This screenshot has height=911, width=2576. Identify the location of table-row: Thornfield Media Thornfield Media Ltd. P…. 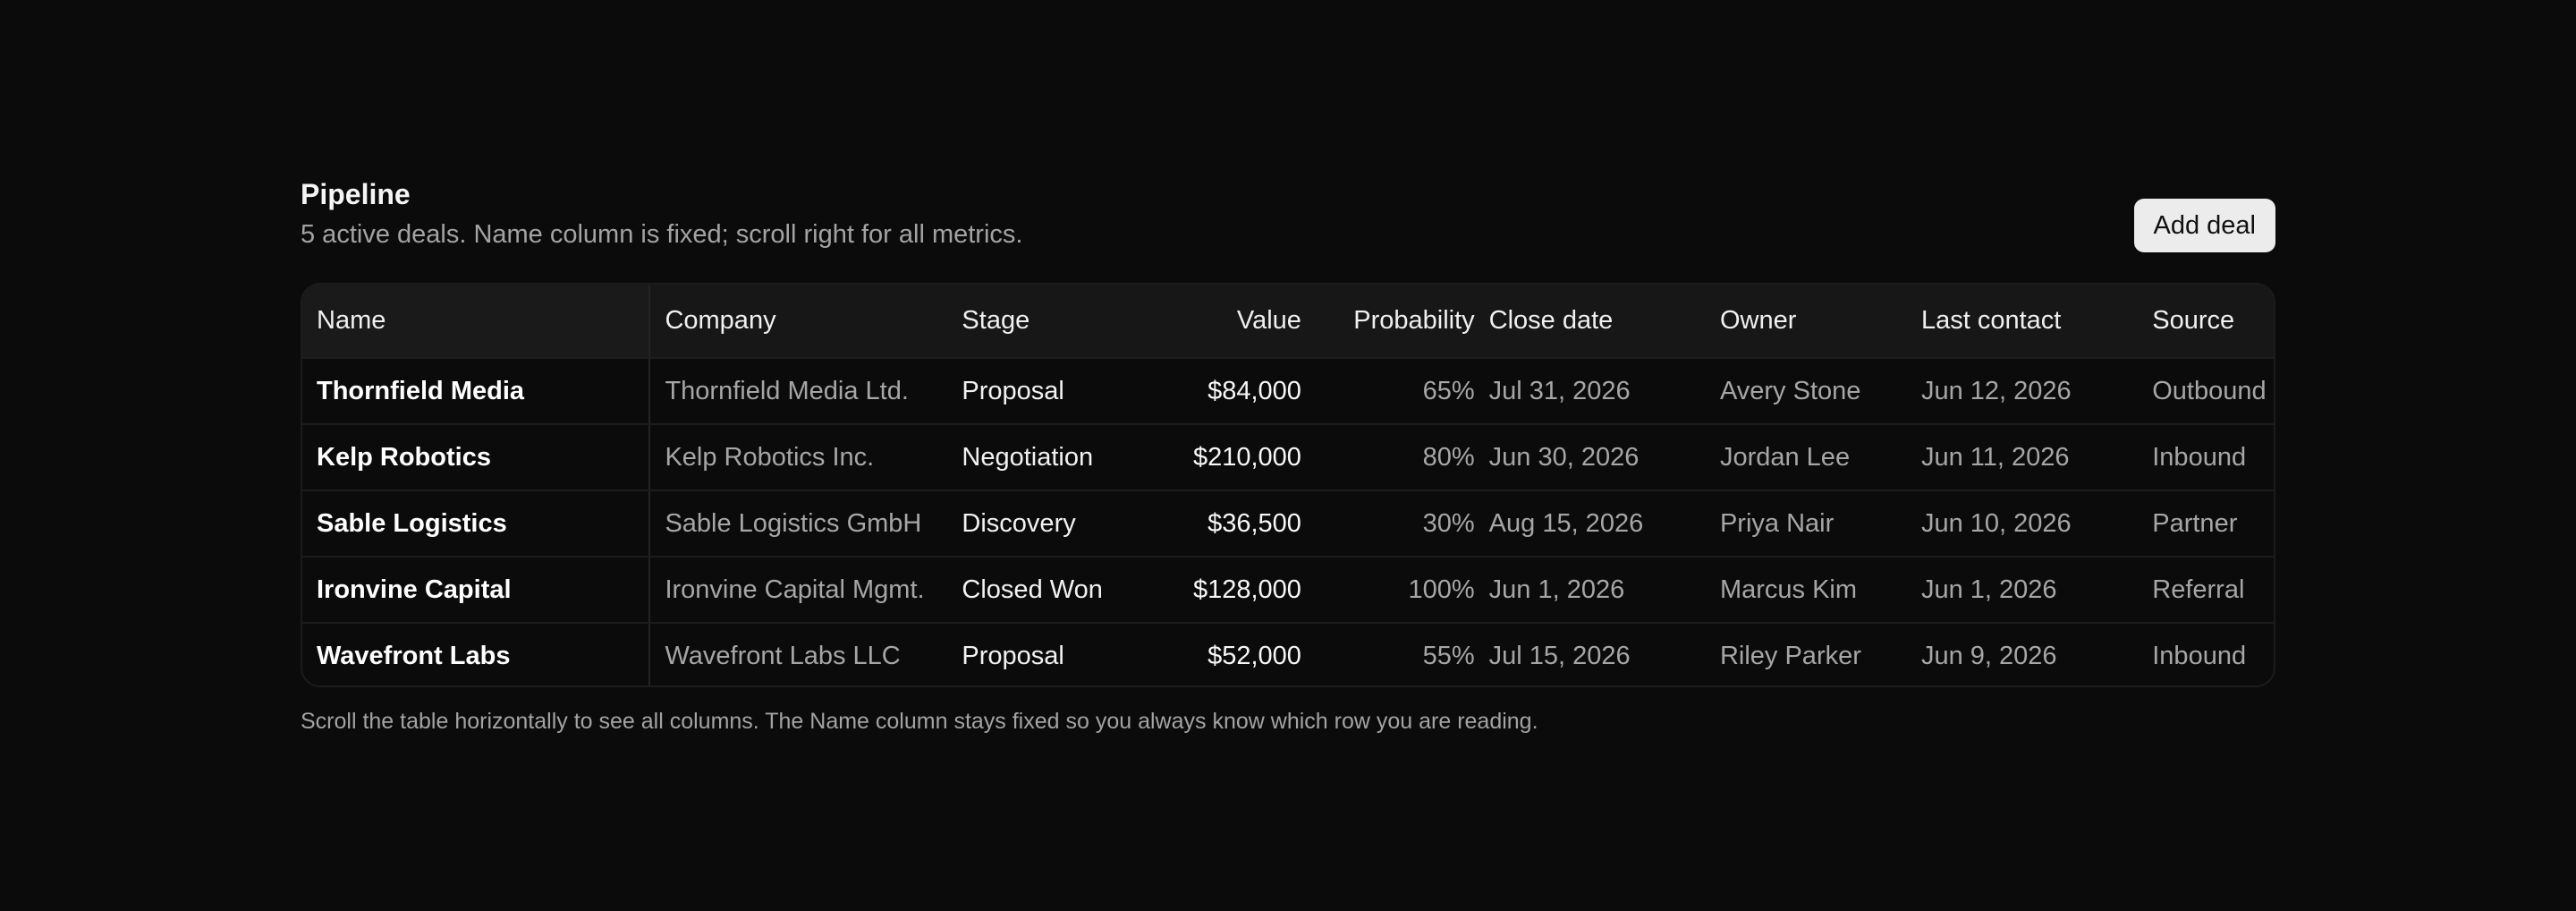
(1288, 391).